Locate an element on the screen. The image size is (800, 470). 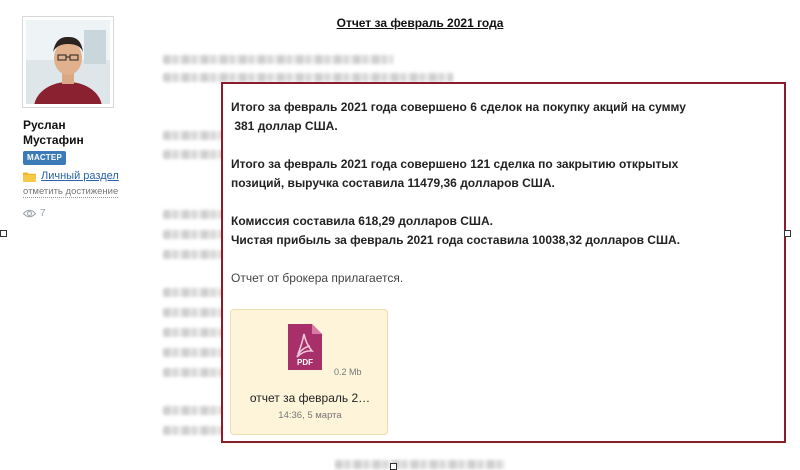
resize-handle-left is located at coordinates (3, 233).